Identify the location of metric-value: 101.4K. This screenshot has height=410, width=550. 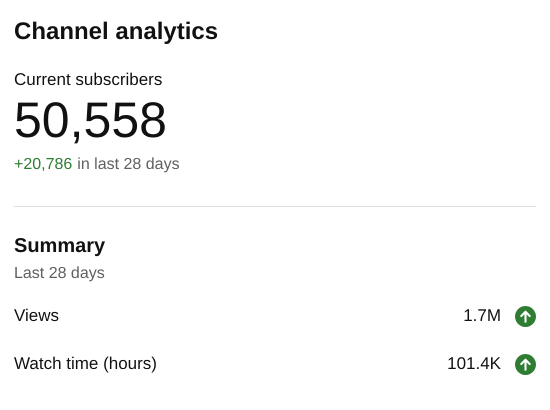
(474, 364).